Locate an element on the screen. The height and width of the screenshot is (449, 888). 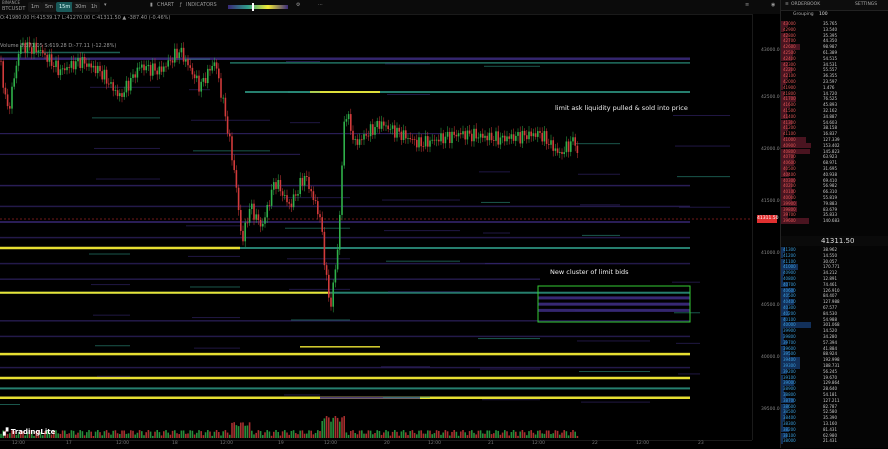
bid-row: 38200 81.431 is located at coordinates (834, 429).